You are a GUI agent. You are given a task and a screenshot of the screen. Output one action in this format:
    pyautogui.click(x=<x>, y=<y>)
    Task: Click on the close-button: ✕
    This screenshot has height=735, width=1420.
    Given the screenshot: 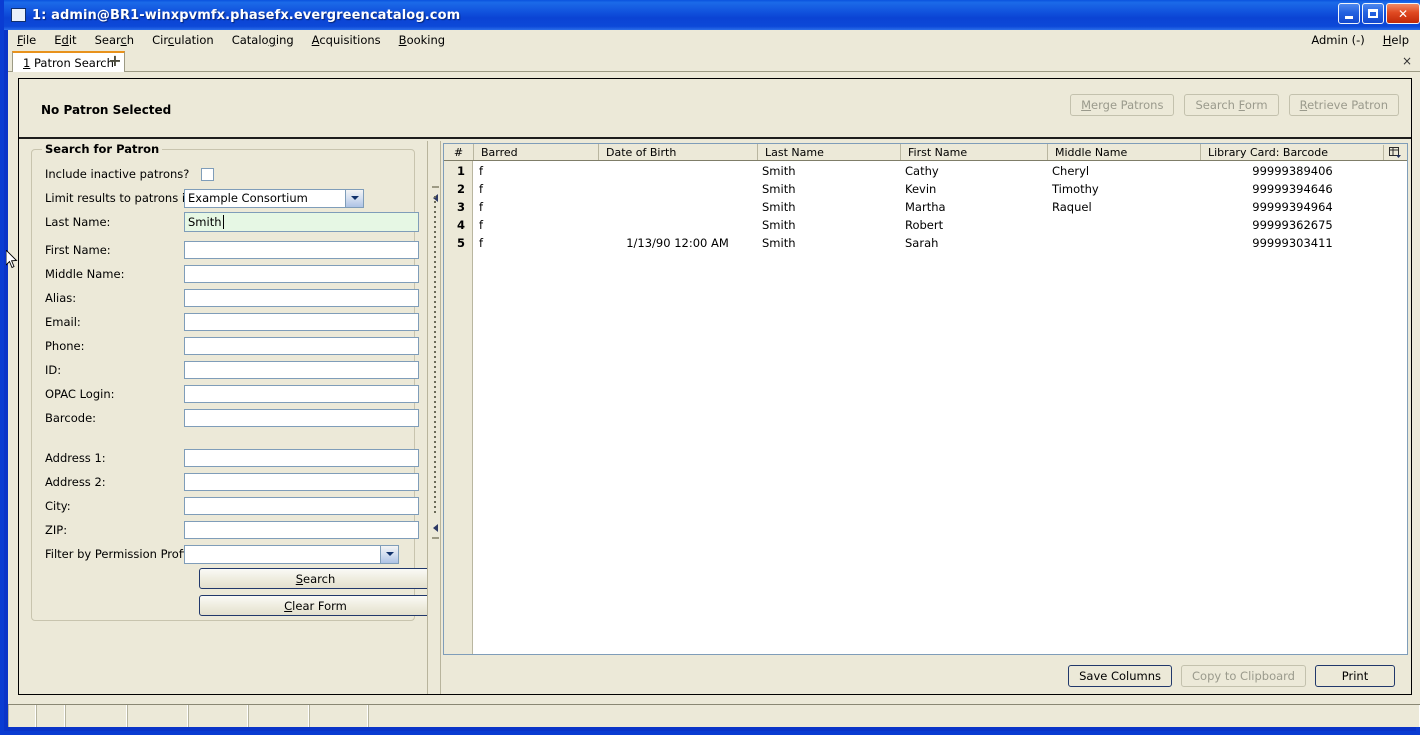 What is the action you would take?
    pyautogui.click(x=1403, y=13)
    